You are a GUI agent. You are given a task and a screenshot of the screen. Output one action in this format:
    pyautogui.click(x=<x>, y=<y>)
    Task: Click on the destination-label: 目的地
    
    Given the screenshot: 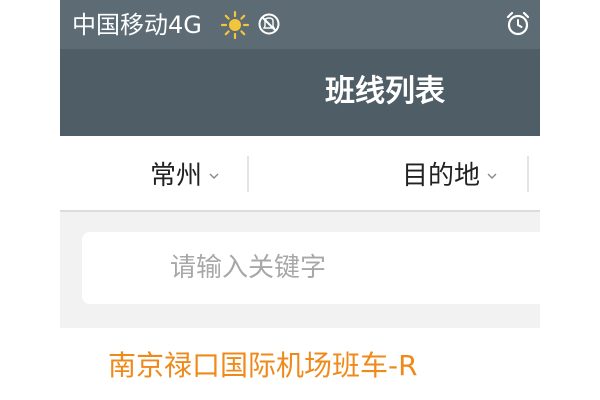 What is the action you would take?
    pyautogui.click(x=440, y=176)
    